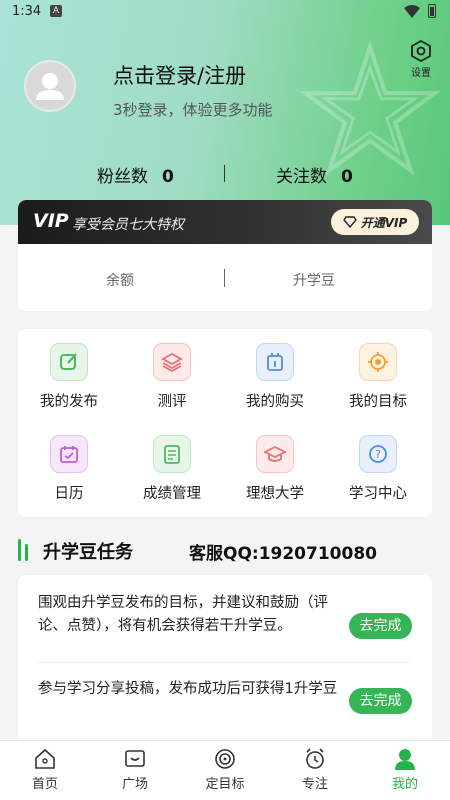 The height and width of the screenshot is (800, 450). I want to click on notification-icon: A, so click(56, 11).